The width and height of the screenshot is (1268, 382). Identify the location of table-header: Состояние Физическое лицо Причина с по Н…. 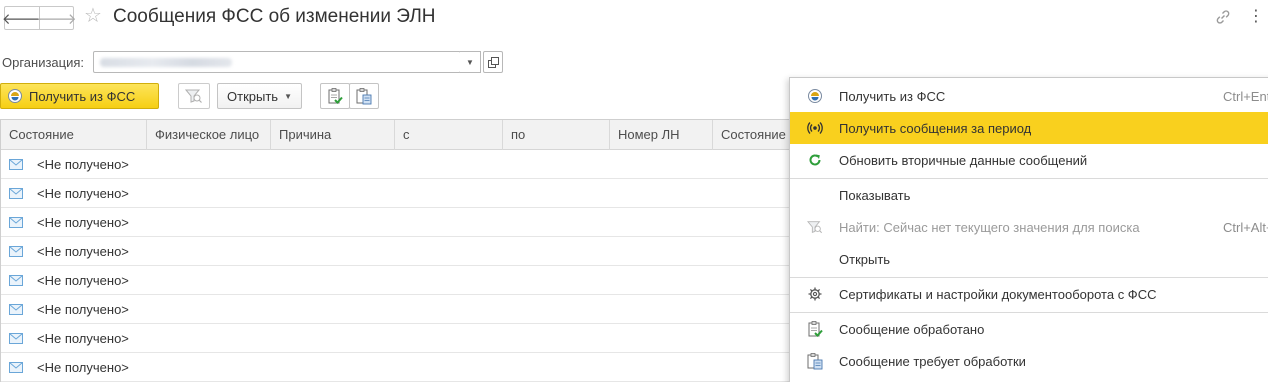
(401, 135).